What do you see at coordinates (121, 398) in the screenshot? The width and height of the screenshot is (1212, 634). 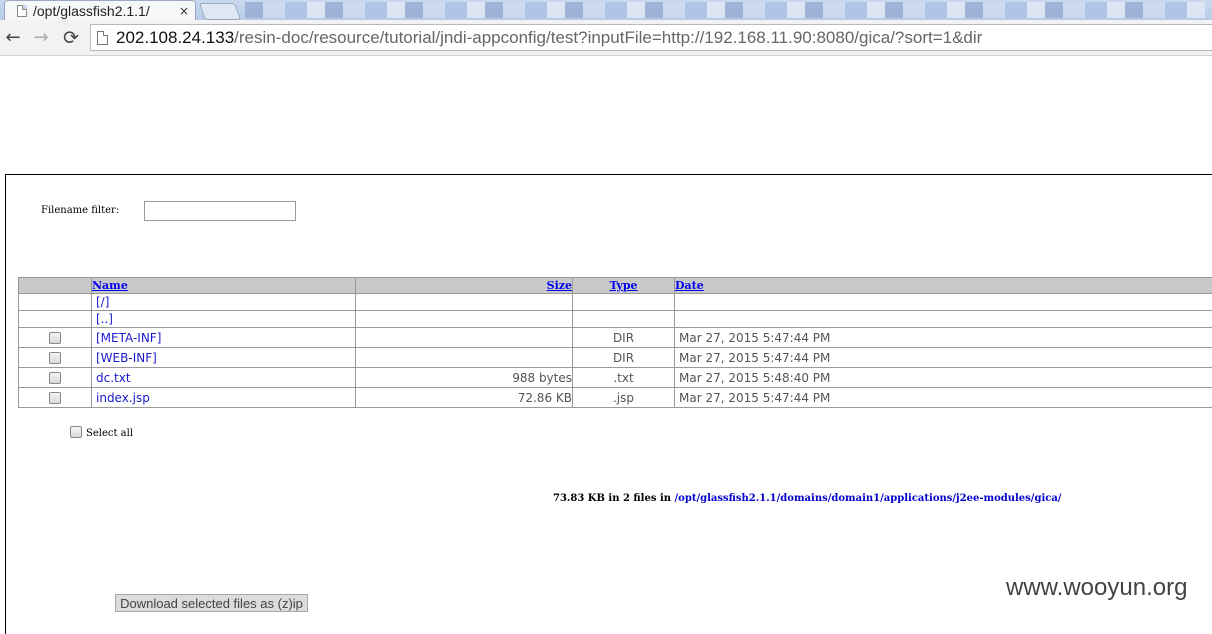 I see `file-link: index.jsp` at bounding box center [121, 398].